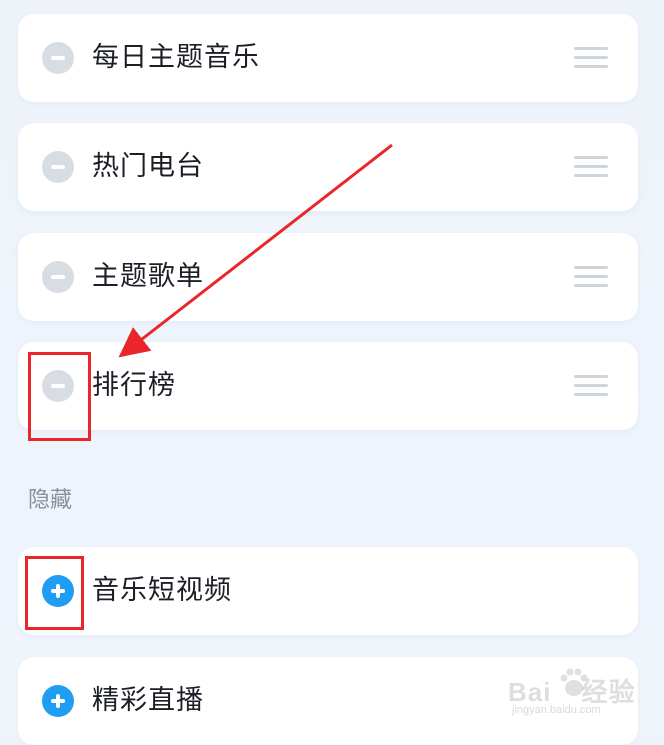 The width and height of the screenshot is (664, 745). What do you see at coordinates (328, 277) in the screenshot?
I see `list-item-主题歌单: 主题歌单` at bounding box center [328, 277].